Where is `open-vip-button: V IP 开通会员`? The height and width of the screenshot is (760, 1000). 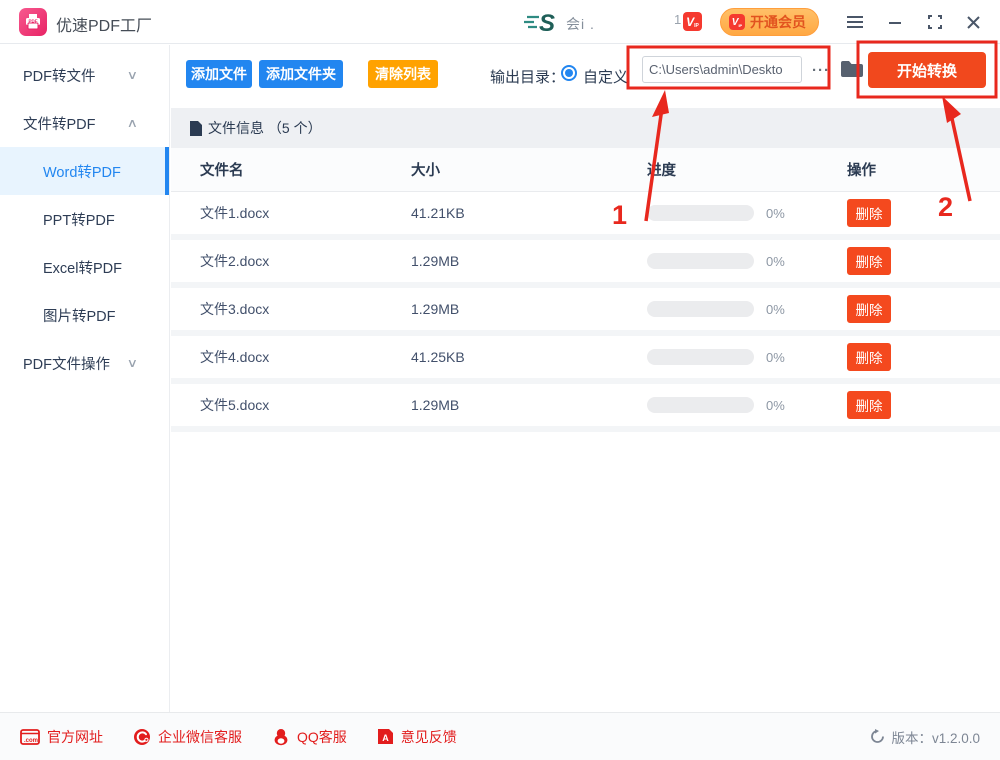 open-vip-button: V IP 开通会员 is located at coordinates (769, 22).